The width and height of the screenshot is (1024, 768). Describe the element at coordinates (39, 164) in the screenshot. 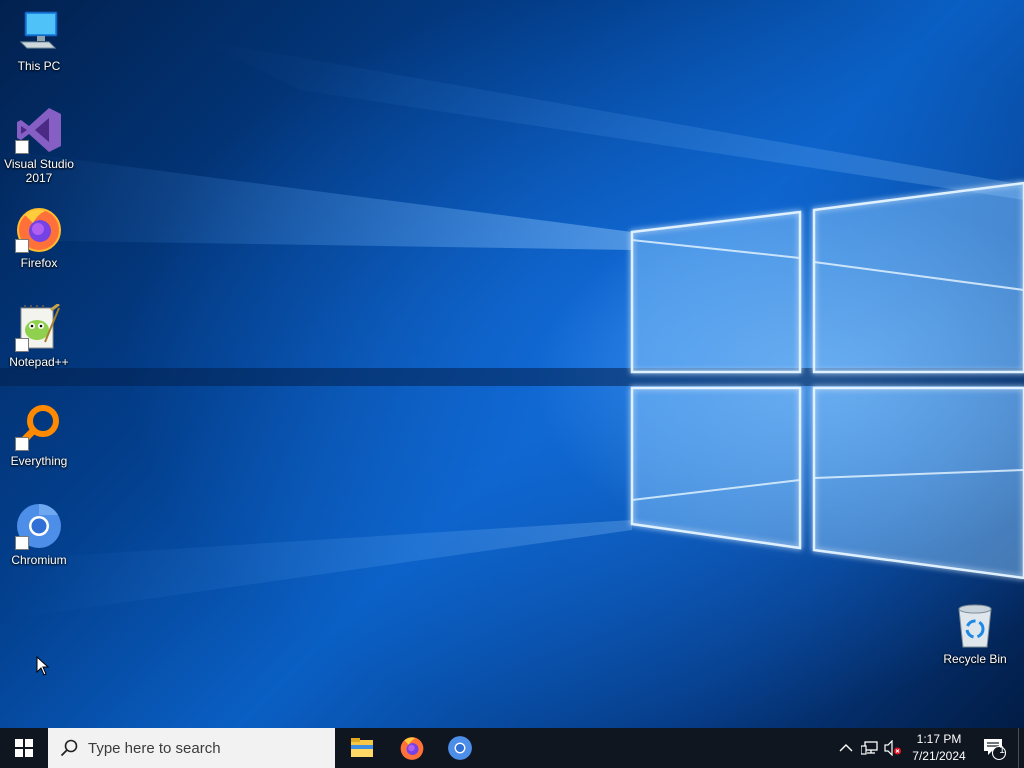

I see `desktop-icon-label: Visual Studio` at that location.